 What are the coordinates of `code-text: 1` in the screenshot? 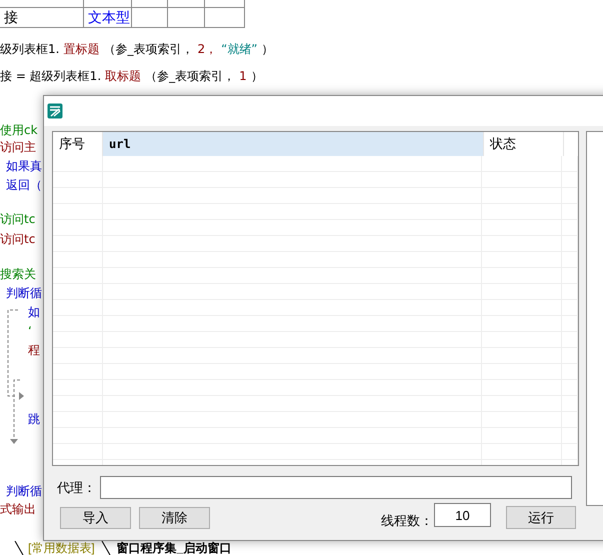 It's located at (243, 76).